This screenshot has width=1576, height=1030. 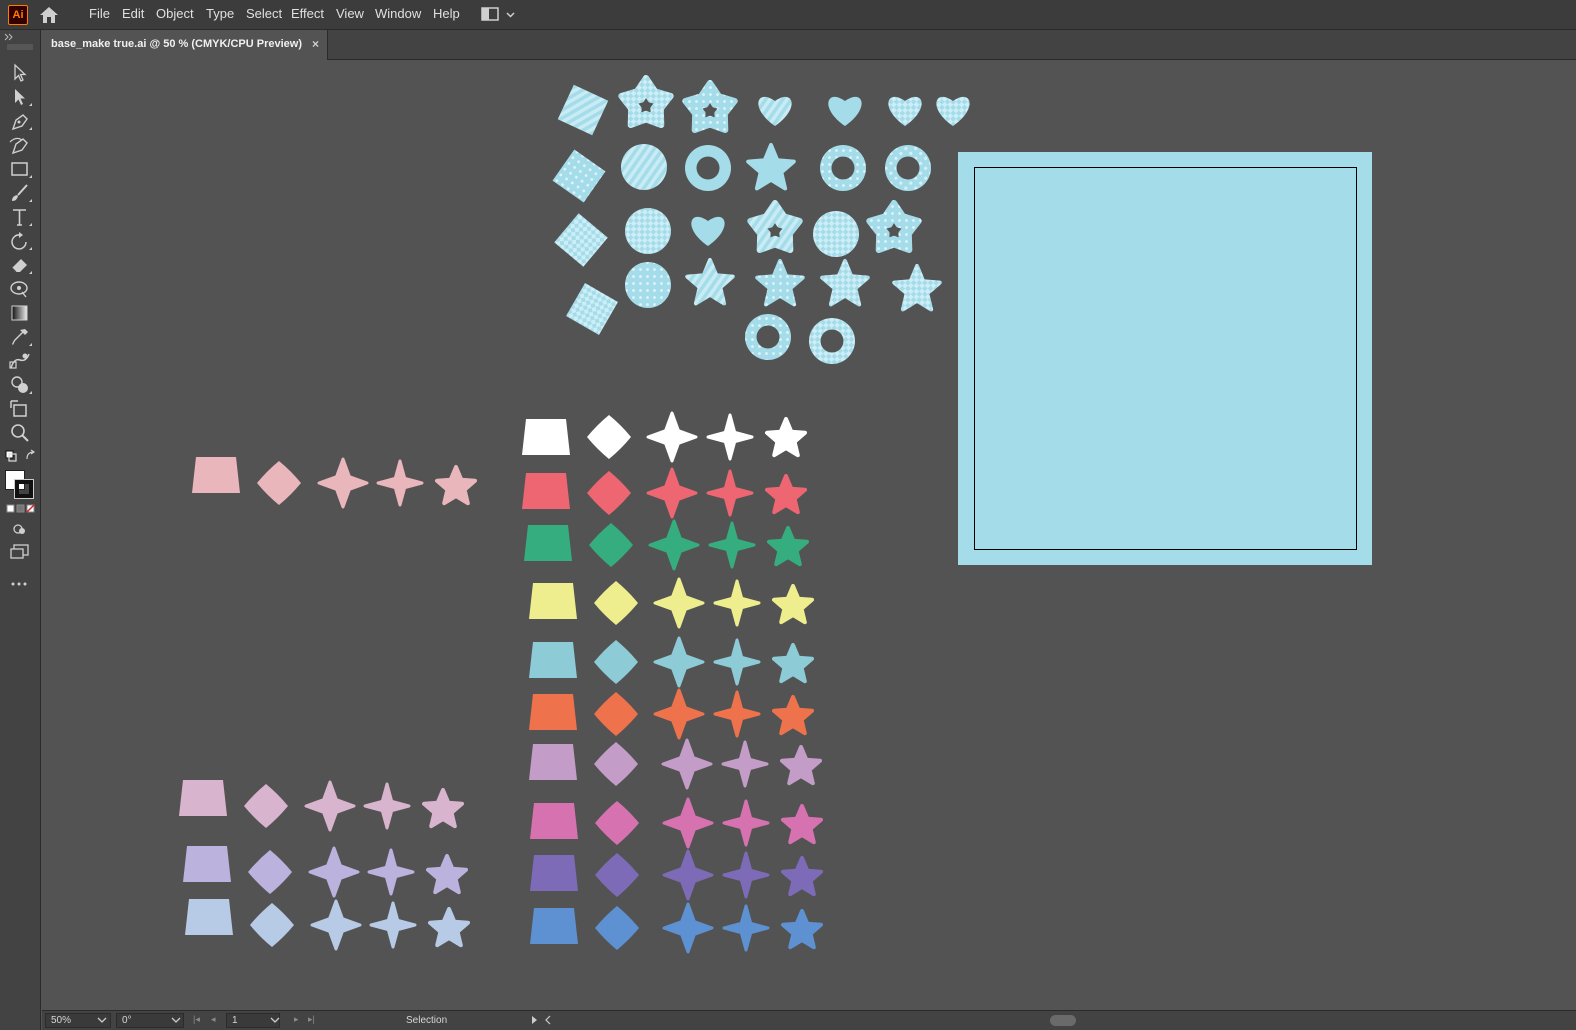 I want to click on blend-tool-icon, so click(x=20, y=361).